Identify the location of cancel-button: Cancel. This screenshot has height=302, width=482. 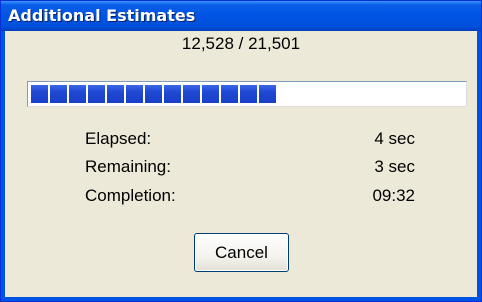
(241, 252).